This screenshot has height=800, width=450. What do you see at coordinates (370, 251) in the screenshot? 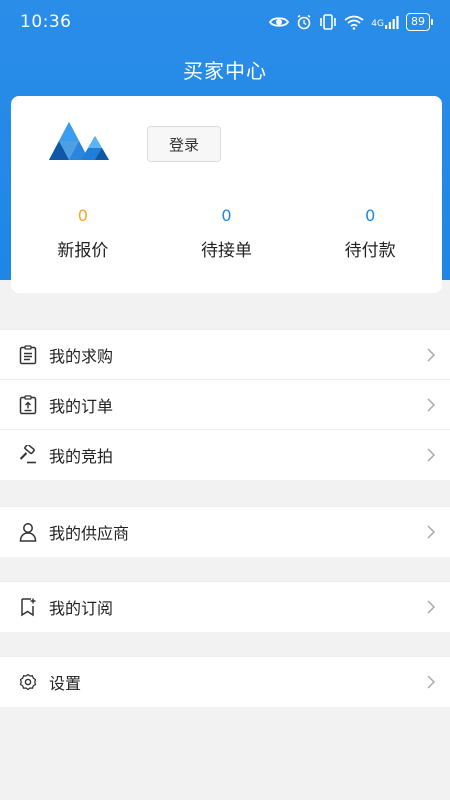
I see `stat-label: 待付款` at bounding box center [370, 251].